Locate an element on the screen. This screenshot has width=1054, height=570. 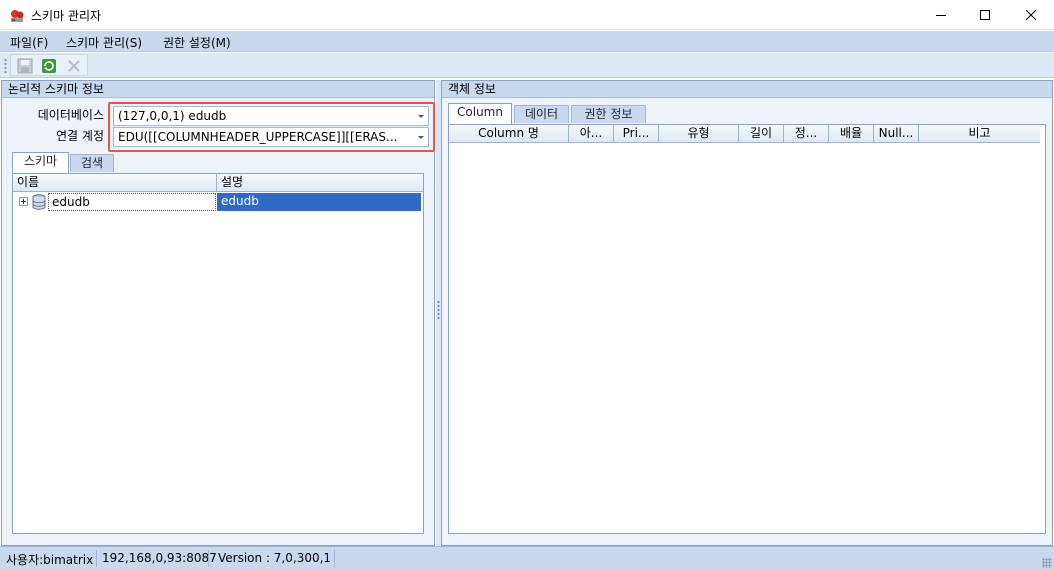
menu-file: 파일(F) is located at coordinates (29, 42).